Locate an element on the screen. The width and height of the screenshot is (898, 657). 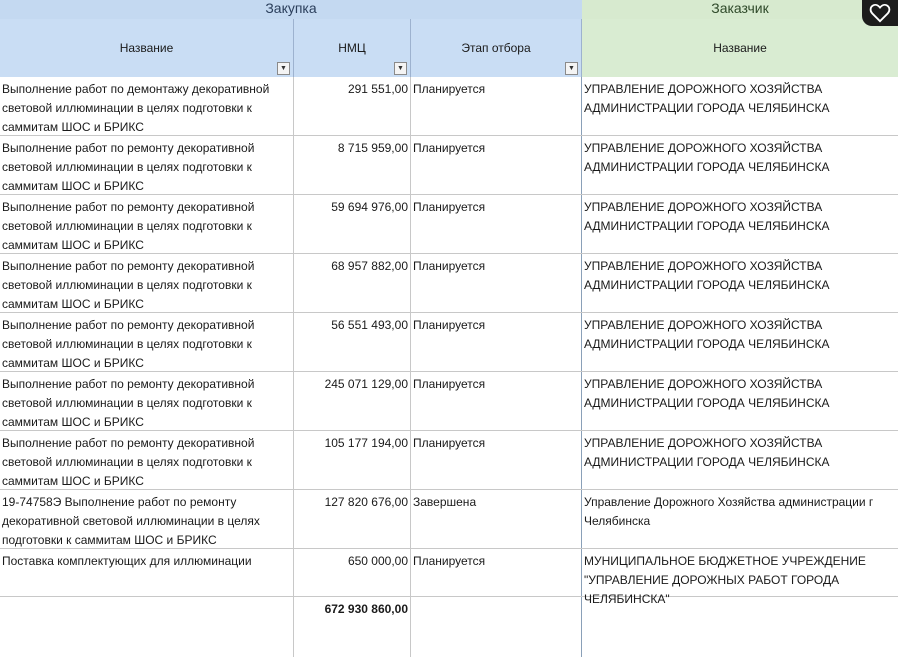
cell-customer-empty is located at coordinates (740, 627).